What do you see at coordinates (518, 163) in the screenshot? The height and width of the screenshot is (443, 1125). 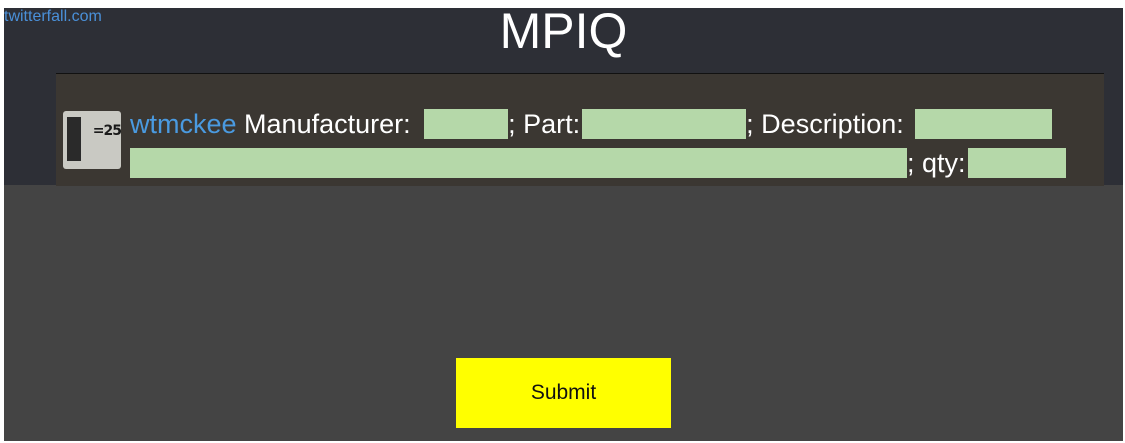 I see `description-redacted-continued` at bounding box center [518, 163].